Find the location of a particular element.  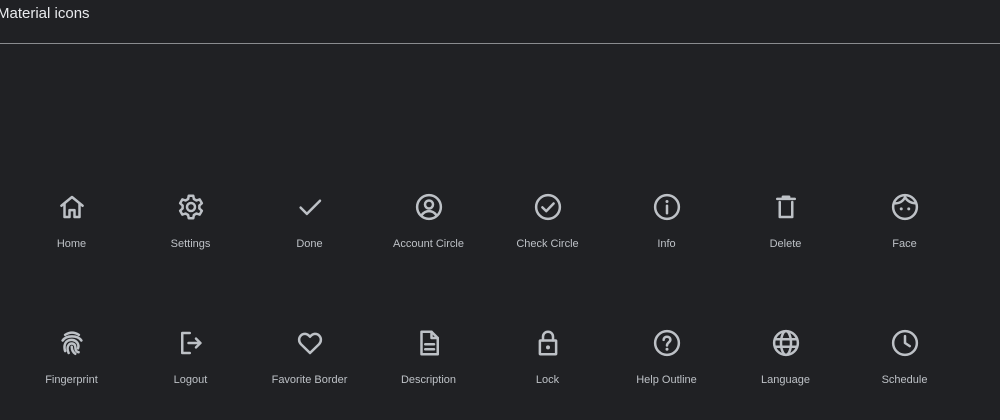

icon-tile-info: Info is located at coordinates (666, 240).